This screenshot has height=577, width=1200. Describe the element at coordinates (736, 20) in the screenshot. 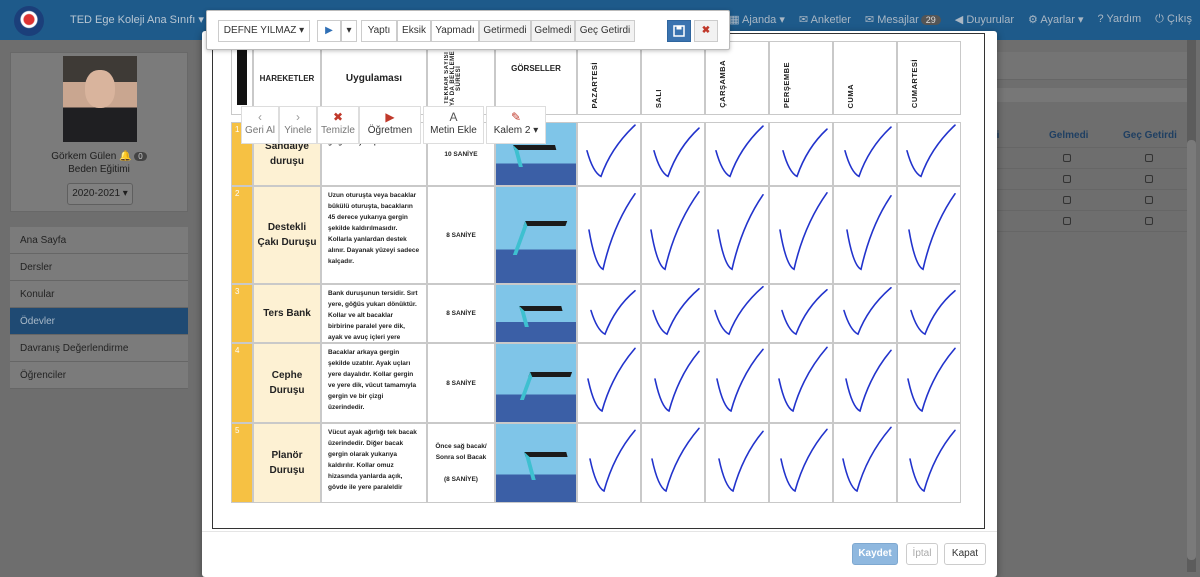

I see `calendar-icon: ▦` at that location.